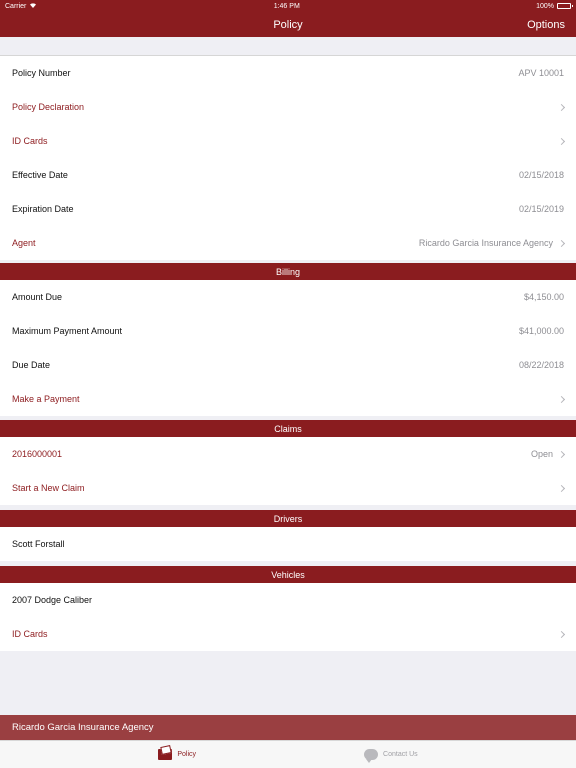 This screenshot has width=576, height=768. I want to click on policy-number-label: Policy Number, so click(41, 73).